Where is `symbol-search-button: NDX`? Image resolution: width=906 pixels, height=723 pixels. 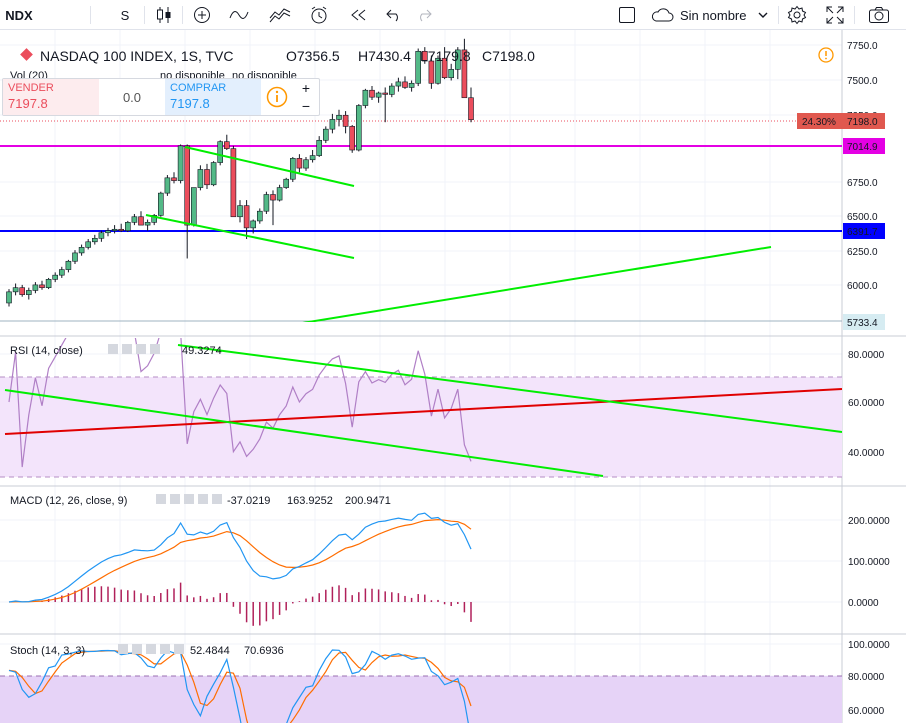
symbol-search-button: NDX is located at coordinates (19, 15).